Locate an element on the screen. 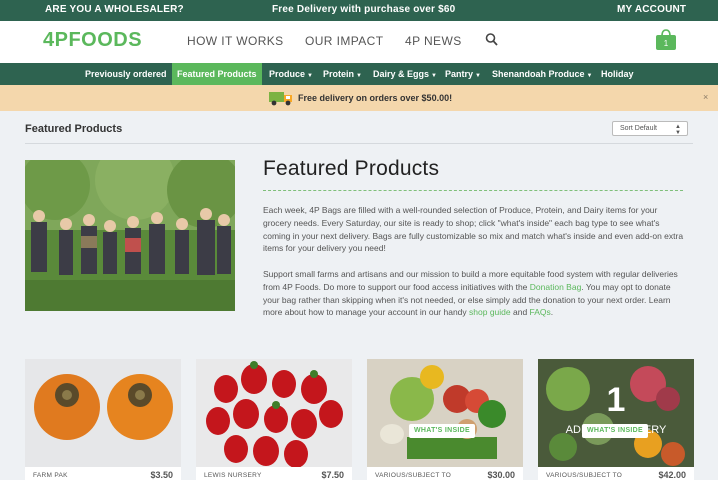 This screenshot has width=718, height=480. product-card: WHAT'S INSIDE VARIOUS/SUBJECT TO $30.00 is located at coordinates (445, 419).